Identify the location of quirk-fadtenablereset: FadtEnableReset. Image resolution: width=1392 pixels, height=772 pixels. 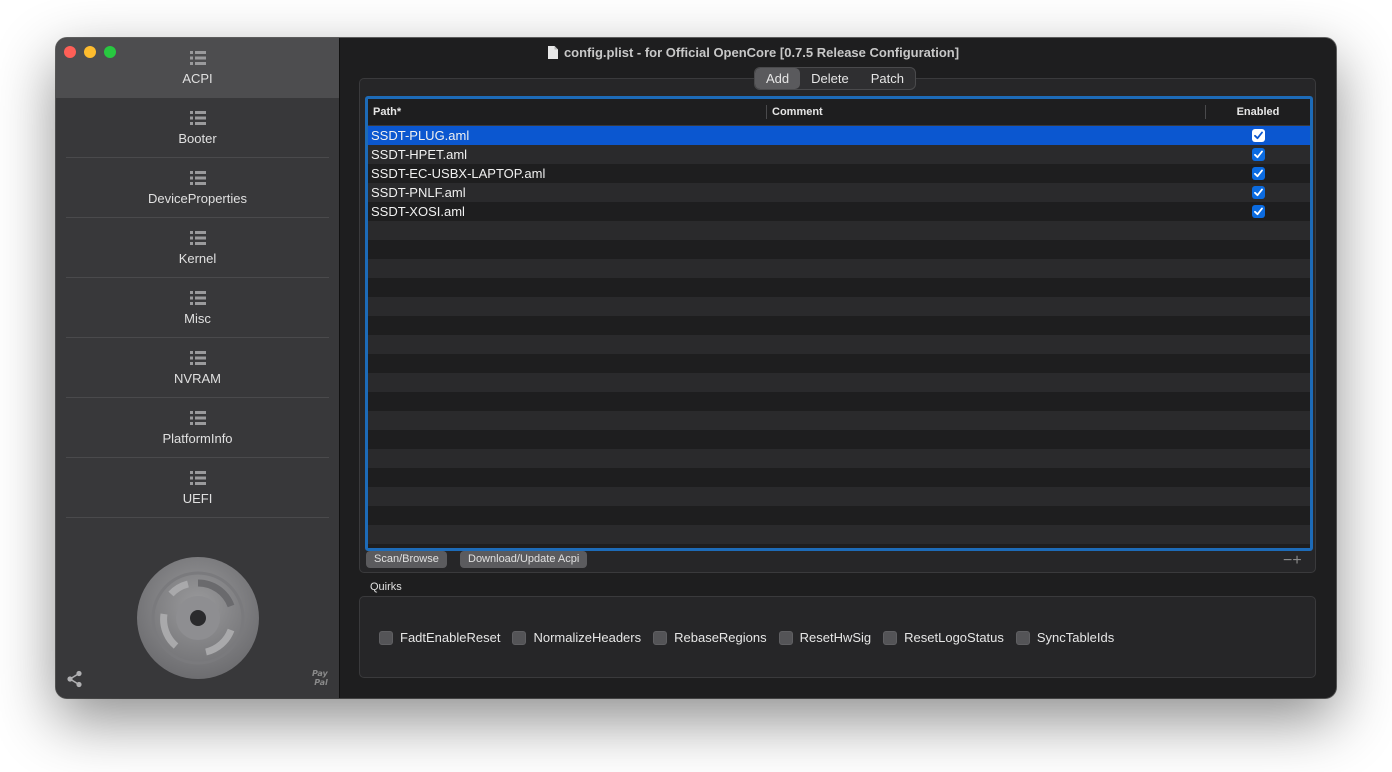
(439, 637).